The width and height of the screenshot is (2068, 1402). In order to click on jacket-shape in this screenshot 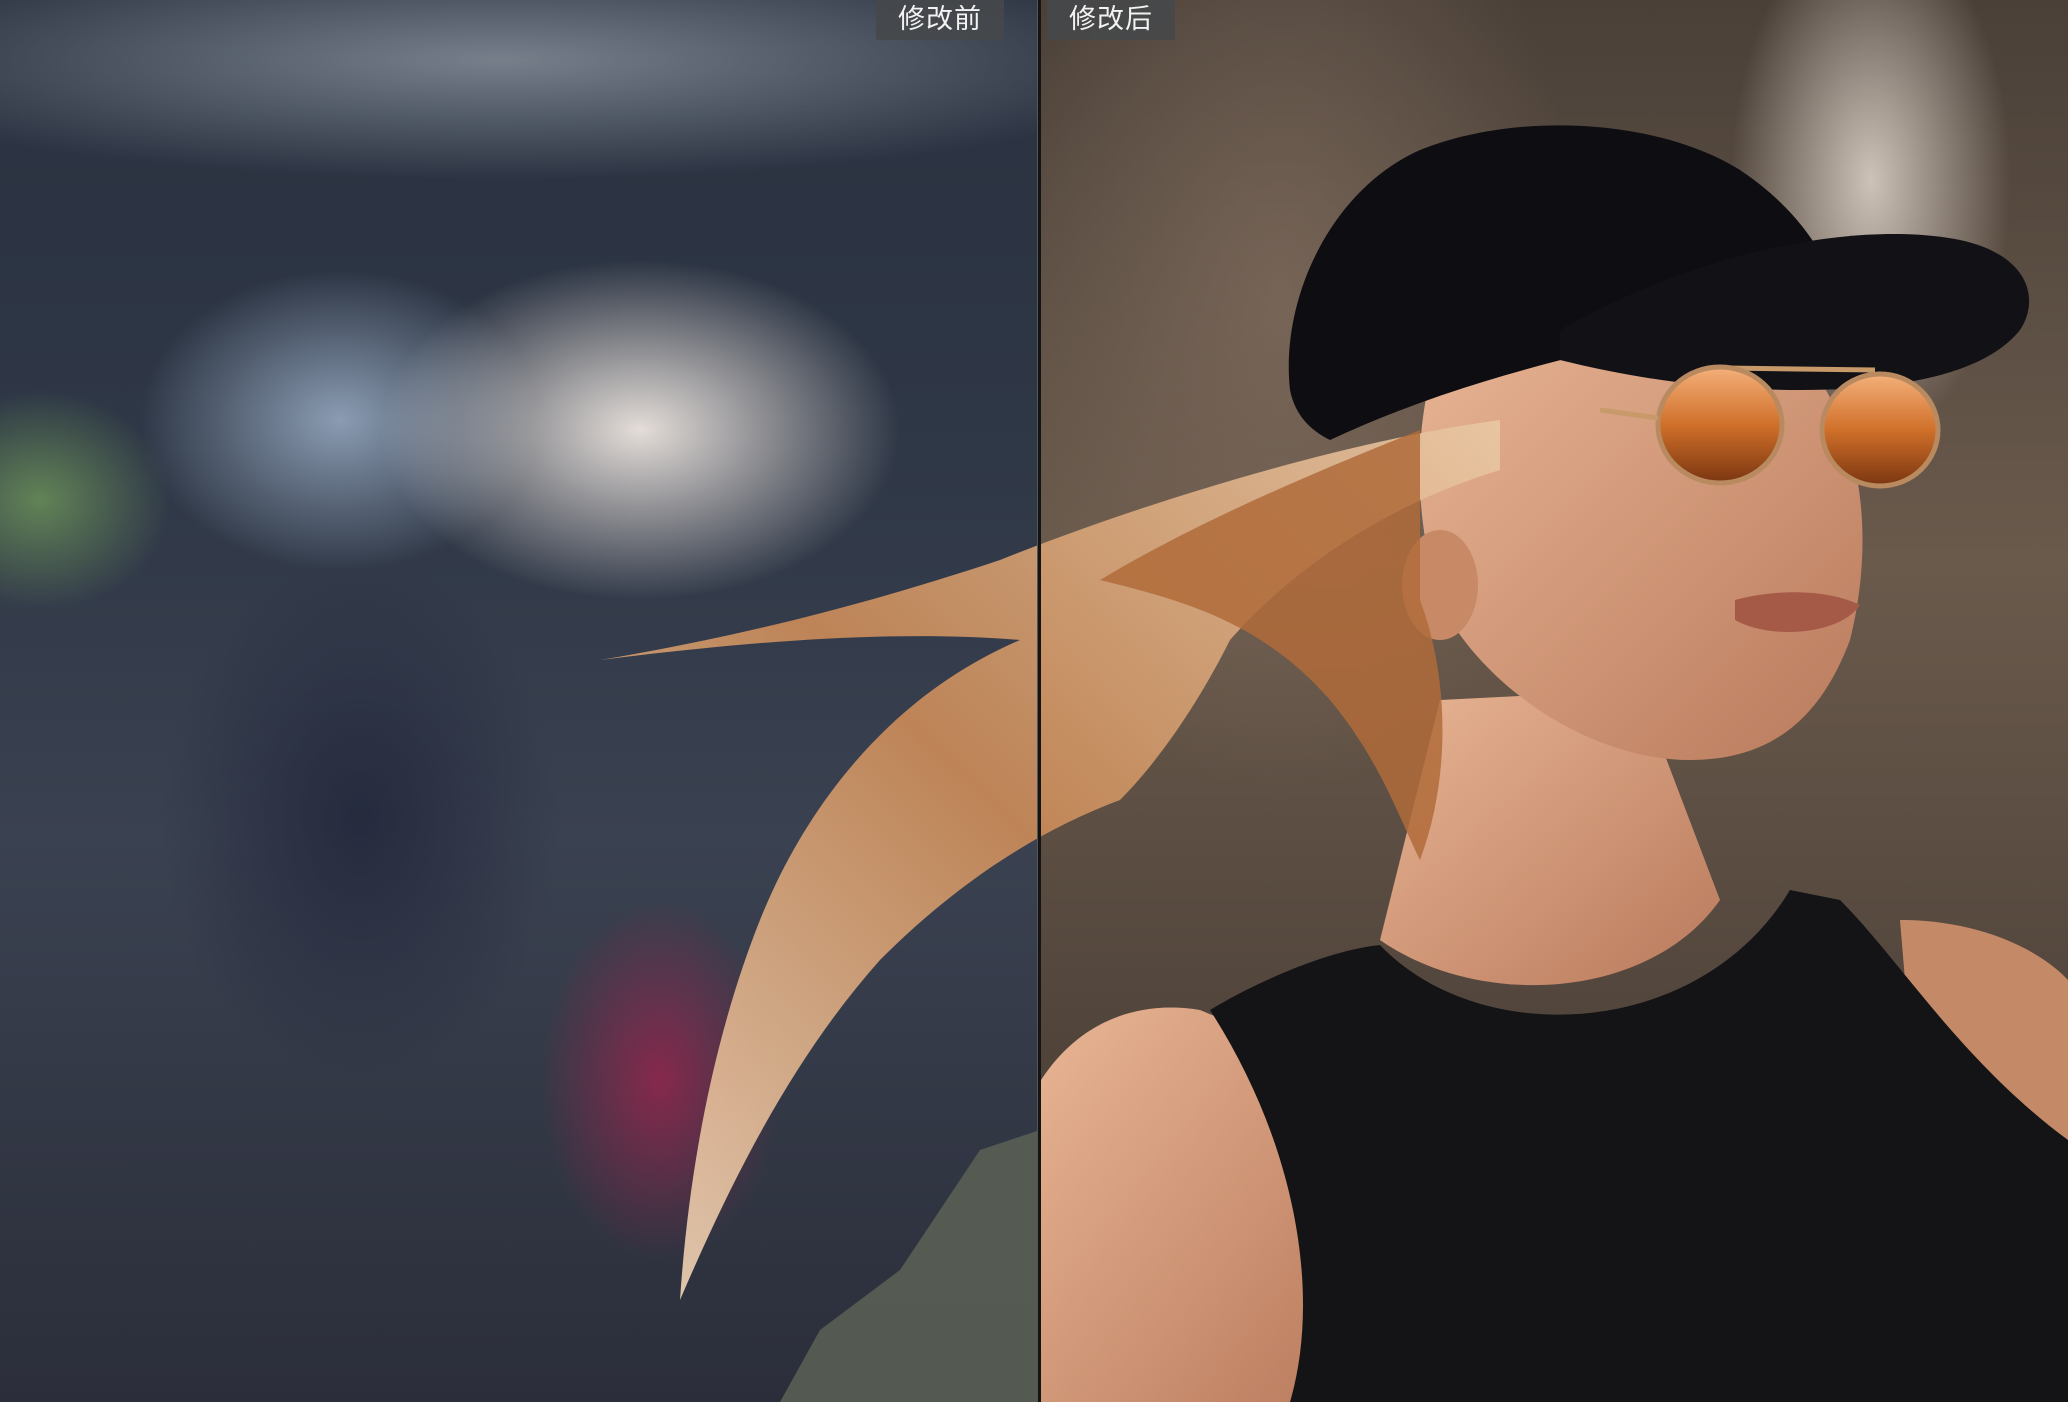, I will do `click(910, 1266)`.